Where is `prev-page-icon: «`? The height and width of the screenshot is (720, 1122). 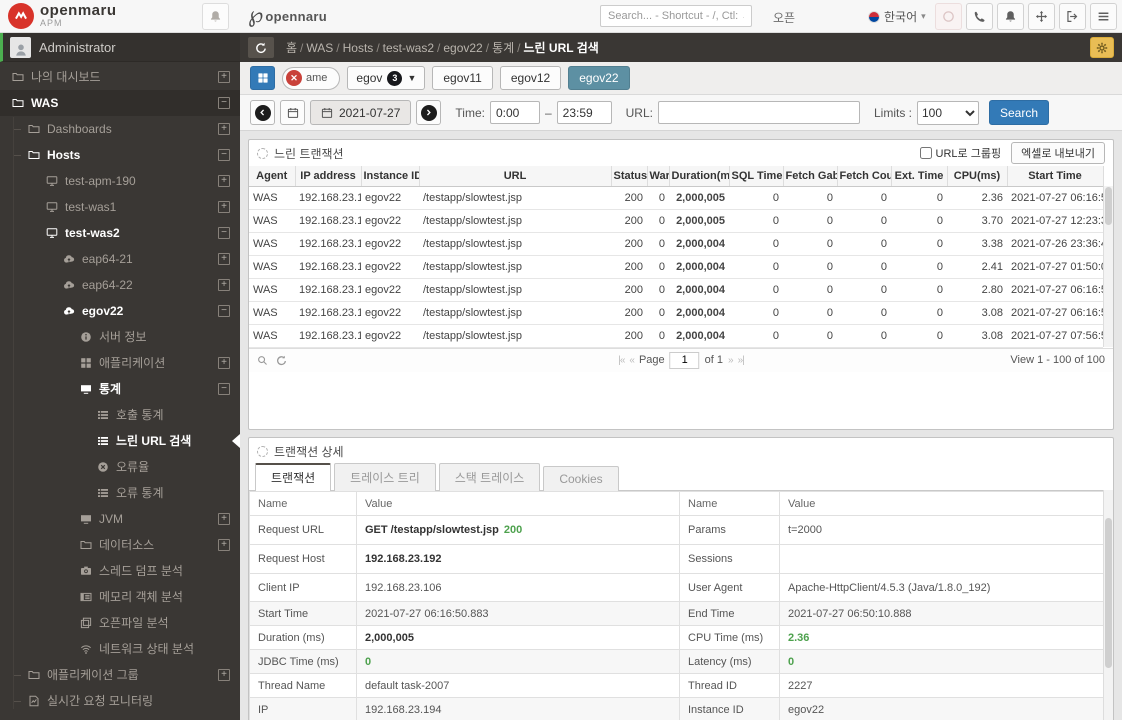
prev-page-icon: « is located at coordinates (631, 360).